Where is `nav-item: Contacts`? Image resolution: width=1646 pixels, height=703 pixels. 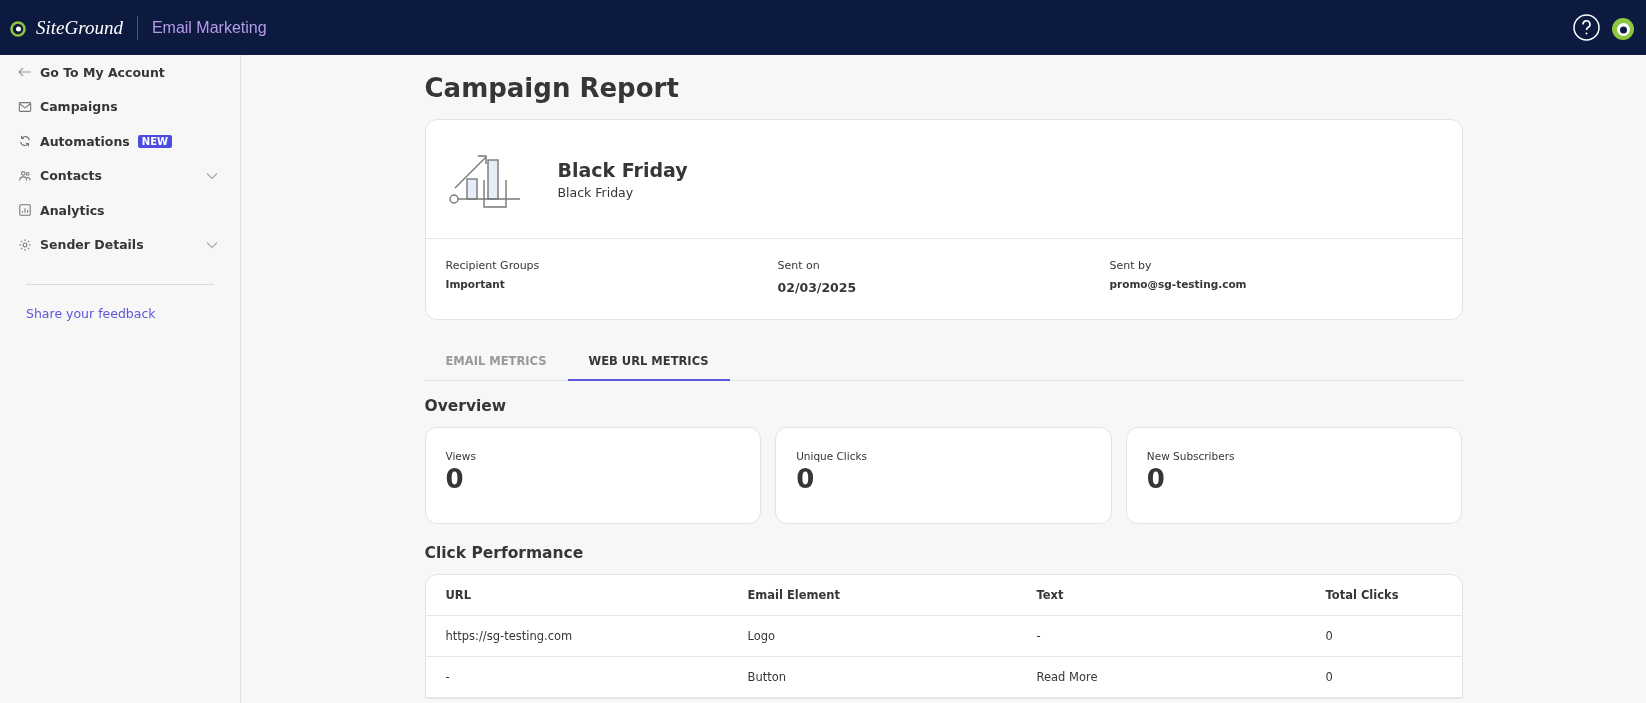 nav-item: Contacts is located at coordinates (120, 175).